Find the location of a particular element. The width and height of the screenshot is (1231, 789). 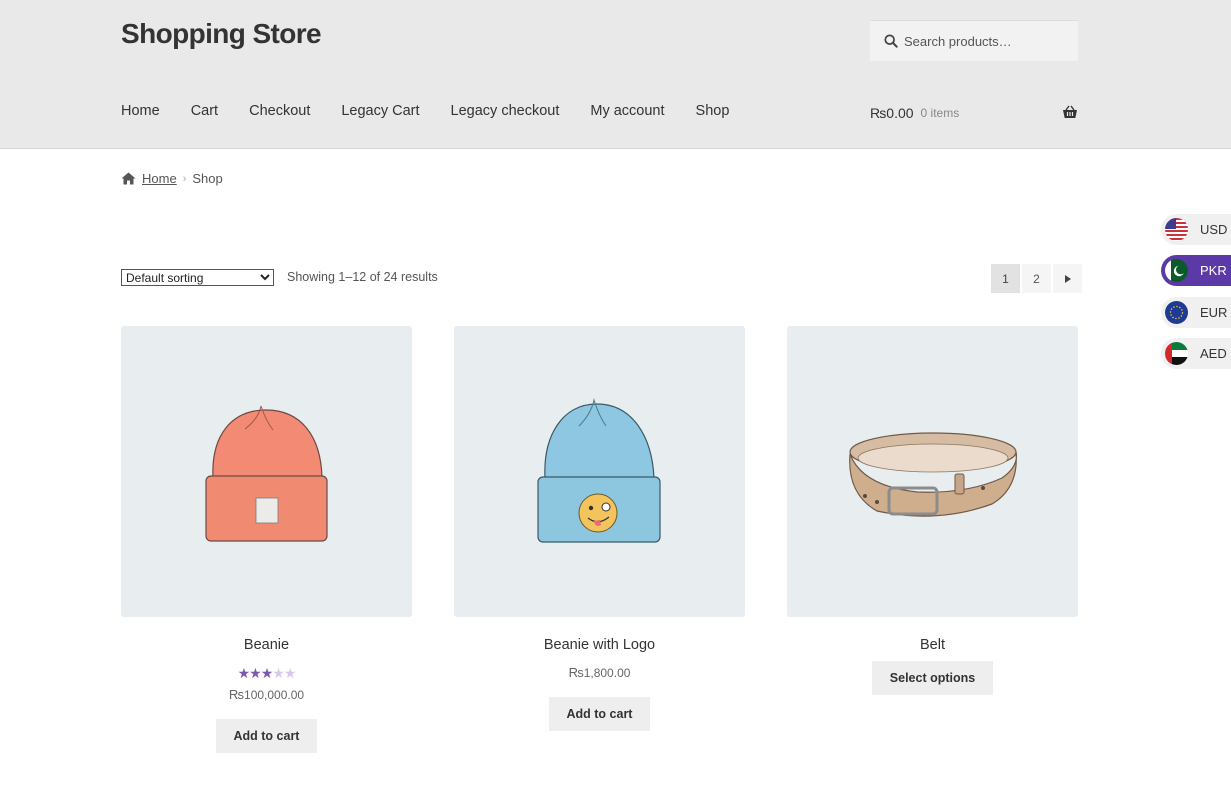

nav-item-checkout: Checkout is located at coordinates (279, 111).